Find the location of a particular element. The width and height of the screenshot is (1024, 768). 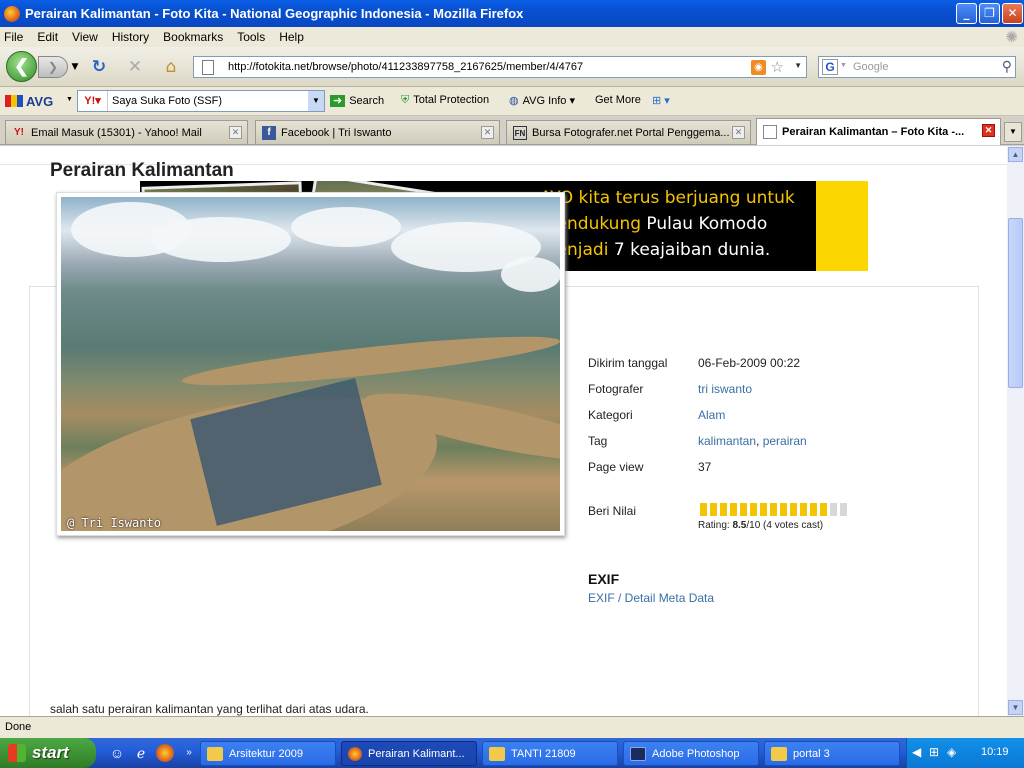

taskbar-label: Arsitektur 2009 is located at coordinates (266, 753).